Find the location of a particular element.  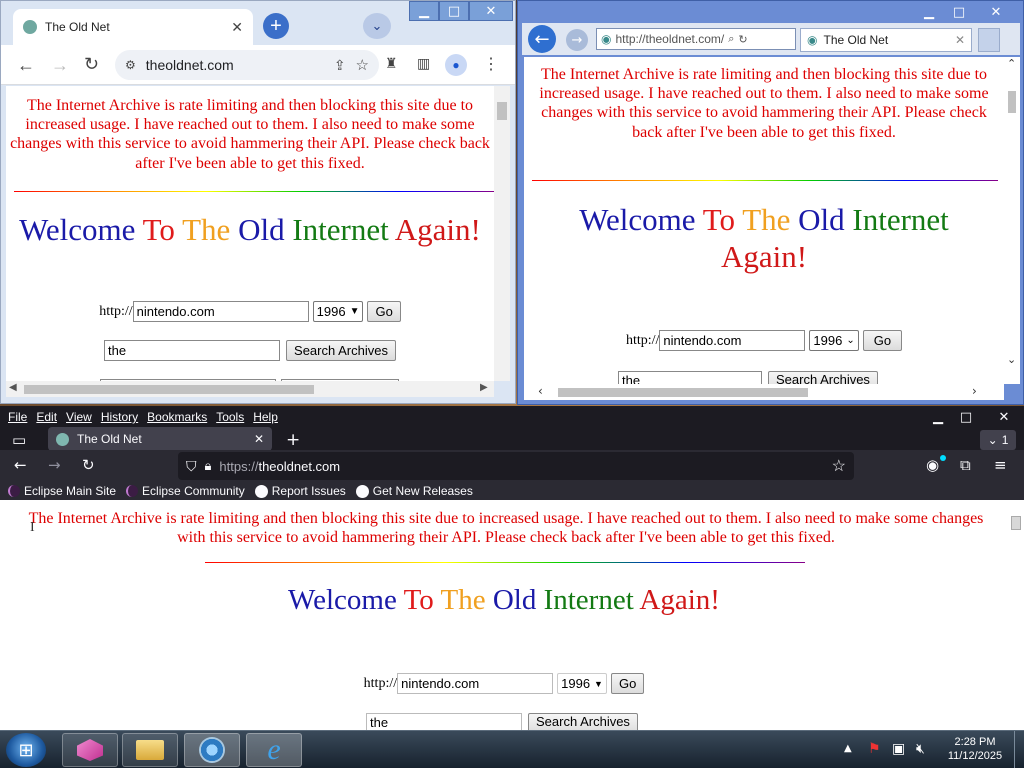

volume-muted-icon: 🔇︎ is located at coordinates (920, 749).